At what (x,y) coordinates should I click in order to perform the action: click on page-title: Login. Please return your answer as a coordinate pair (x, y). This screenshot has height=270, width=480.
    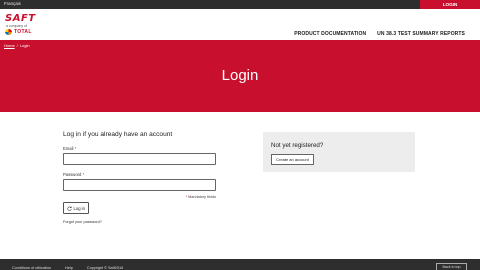
    Looking at the image, I should click on (240, 75).